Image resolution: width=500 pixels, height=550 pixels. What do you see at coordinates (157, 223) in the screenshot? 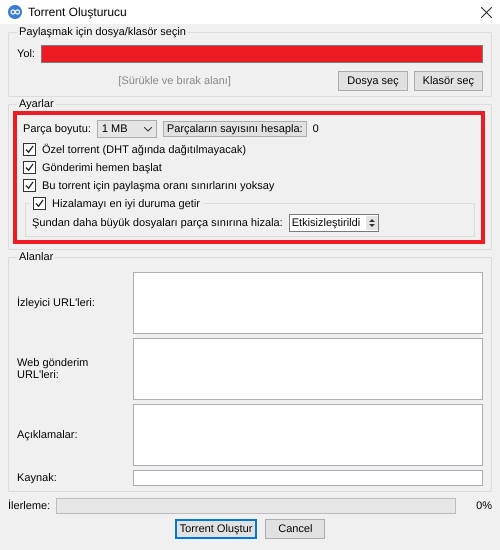
I see `threshold-label: Şundan daha büyük dosyaları parça sınırına hizala:` at bounding box center [157, 223].